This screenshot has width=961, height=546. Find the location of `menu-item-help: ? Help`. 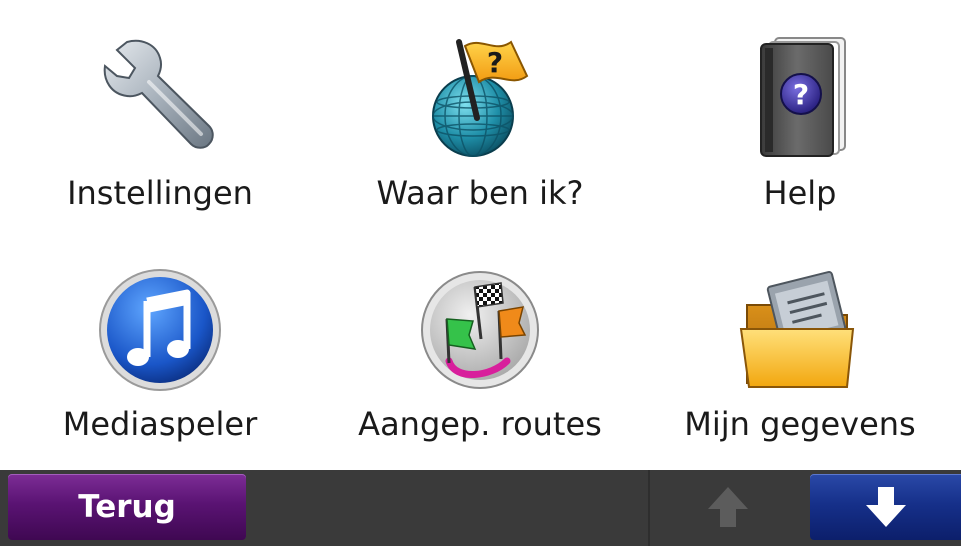

menu-item-help: ? Help is located at coordinates (800, 117).